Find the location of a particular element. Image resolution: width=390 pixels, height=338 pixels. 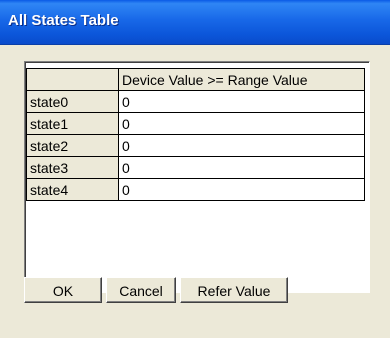

title-bar: All States Table is located at coordinates (195, 22).